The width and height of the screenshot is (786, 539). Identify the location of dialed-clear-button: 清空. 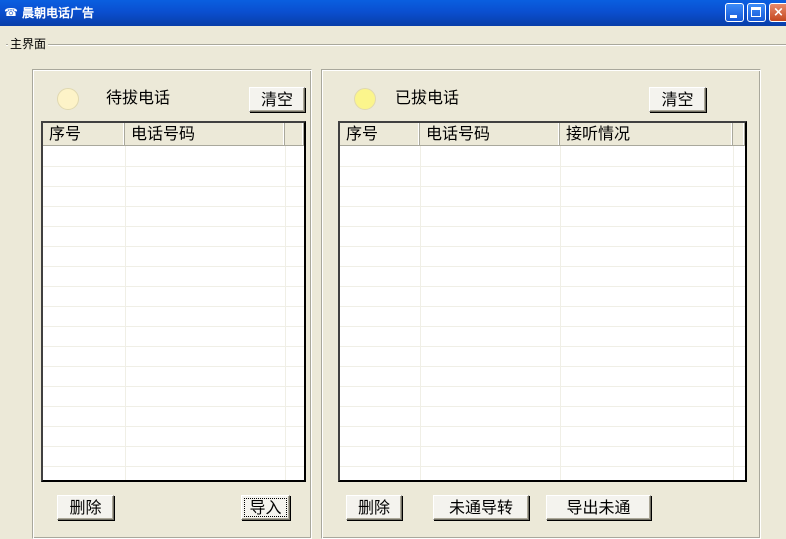
(677, 99).